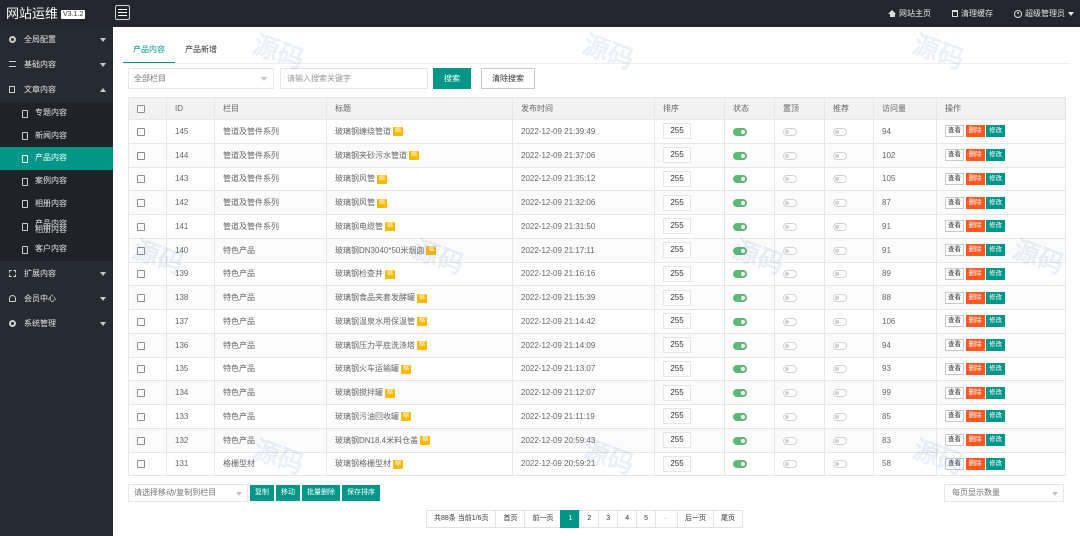 The width and height of the screenshot is (1080, 536). Describe the element at coordinates (1044, 13) in the screenshot. I see `admin-user-menu: 超级管理员` at that location.